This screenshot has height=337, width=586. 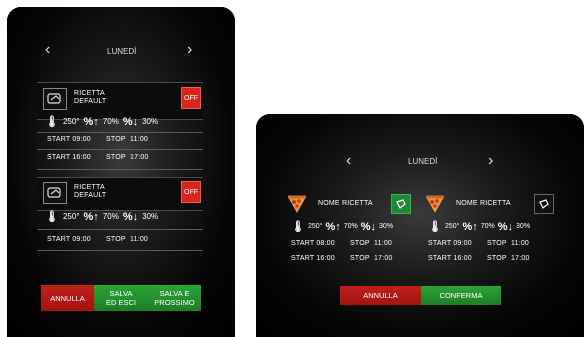 What do you see at coordinates (174, 293) in the screenshot?
I see `save-next-label-1: SALVA E` at bounding box center [174, 293].